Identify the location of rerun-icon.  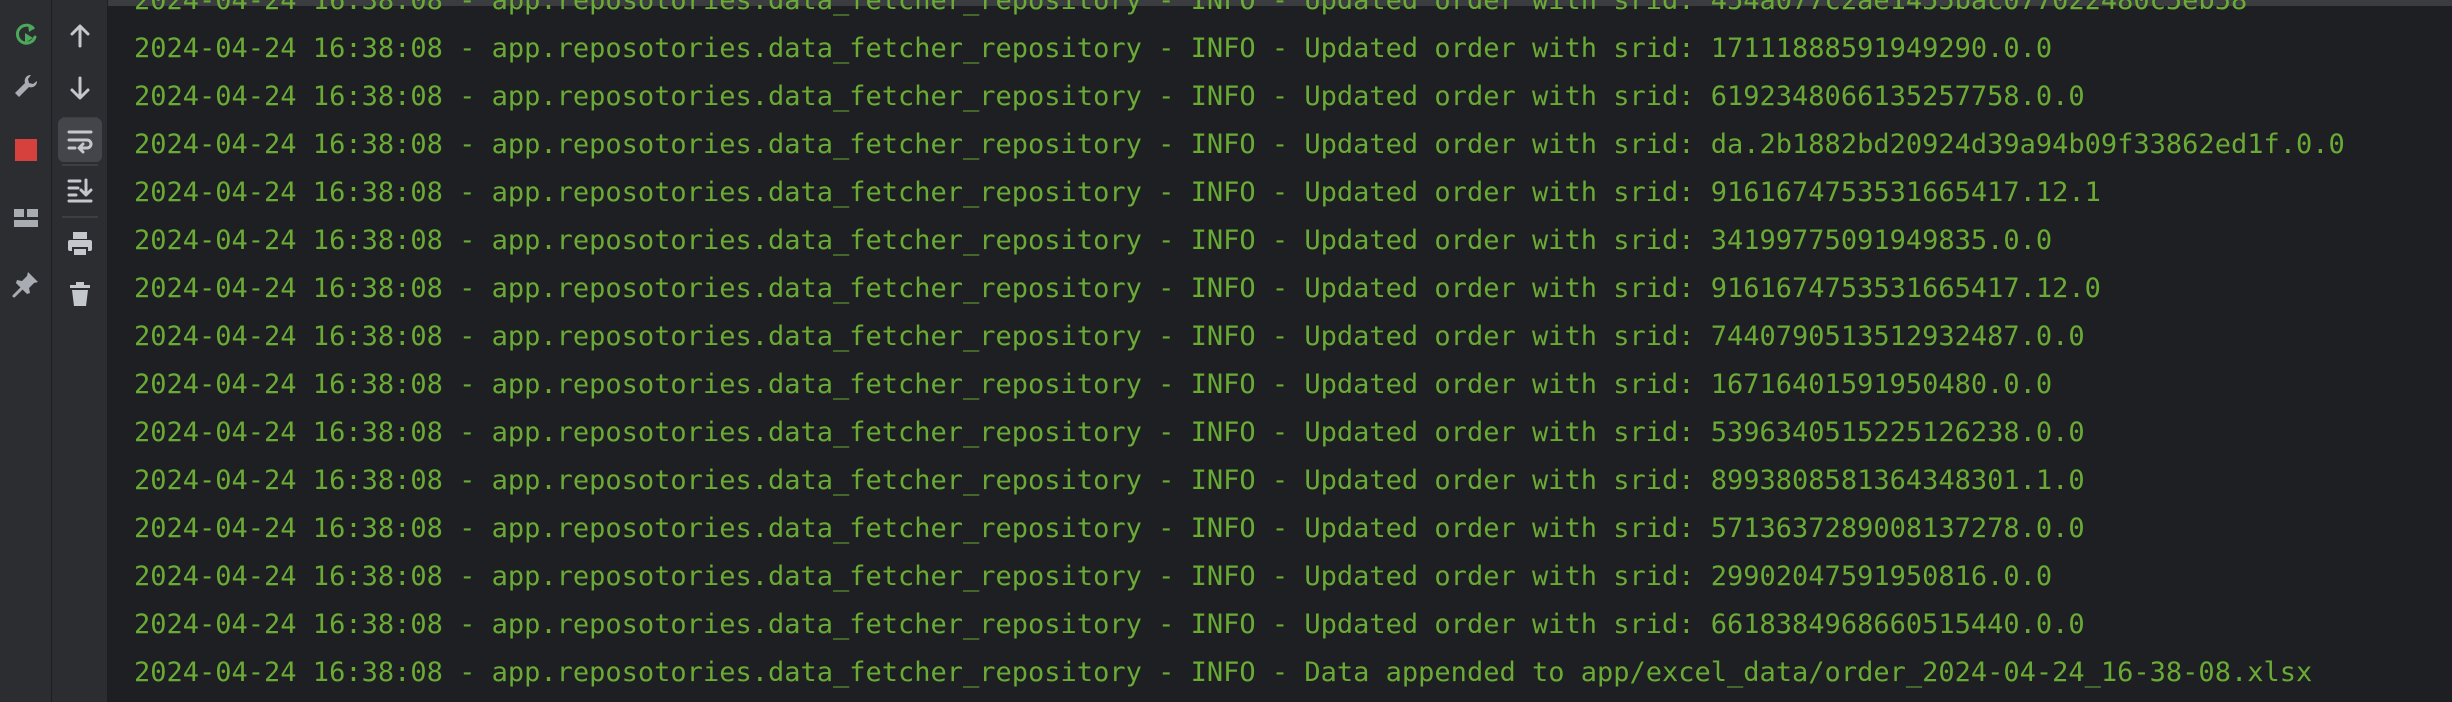
(26, 34).